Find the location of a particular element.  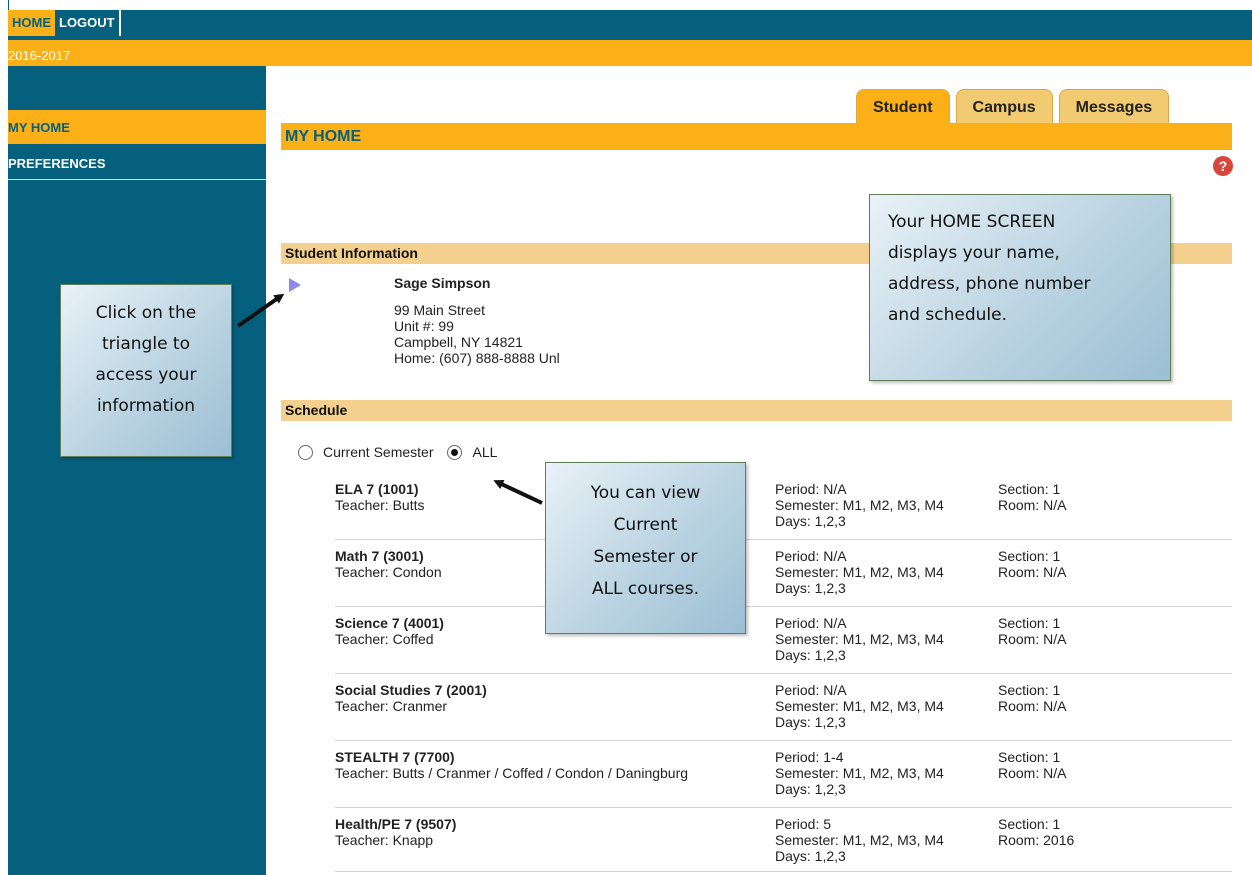

arrow-to-filter-icon is located at coordinates (518, 492).